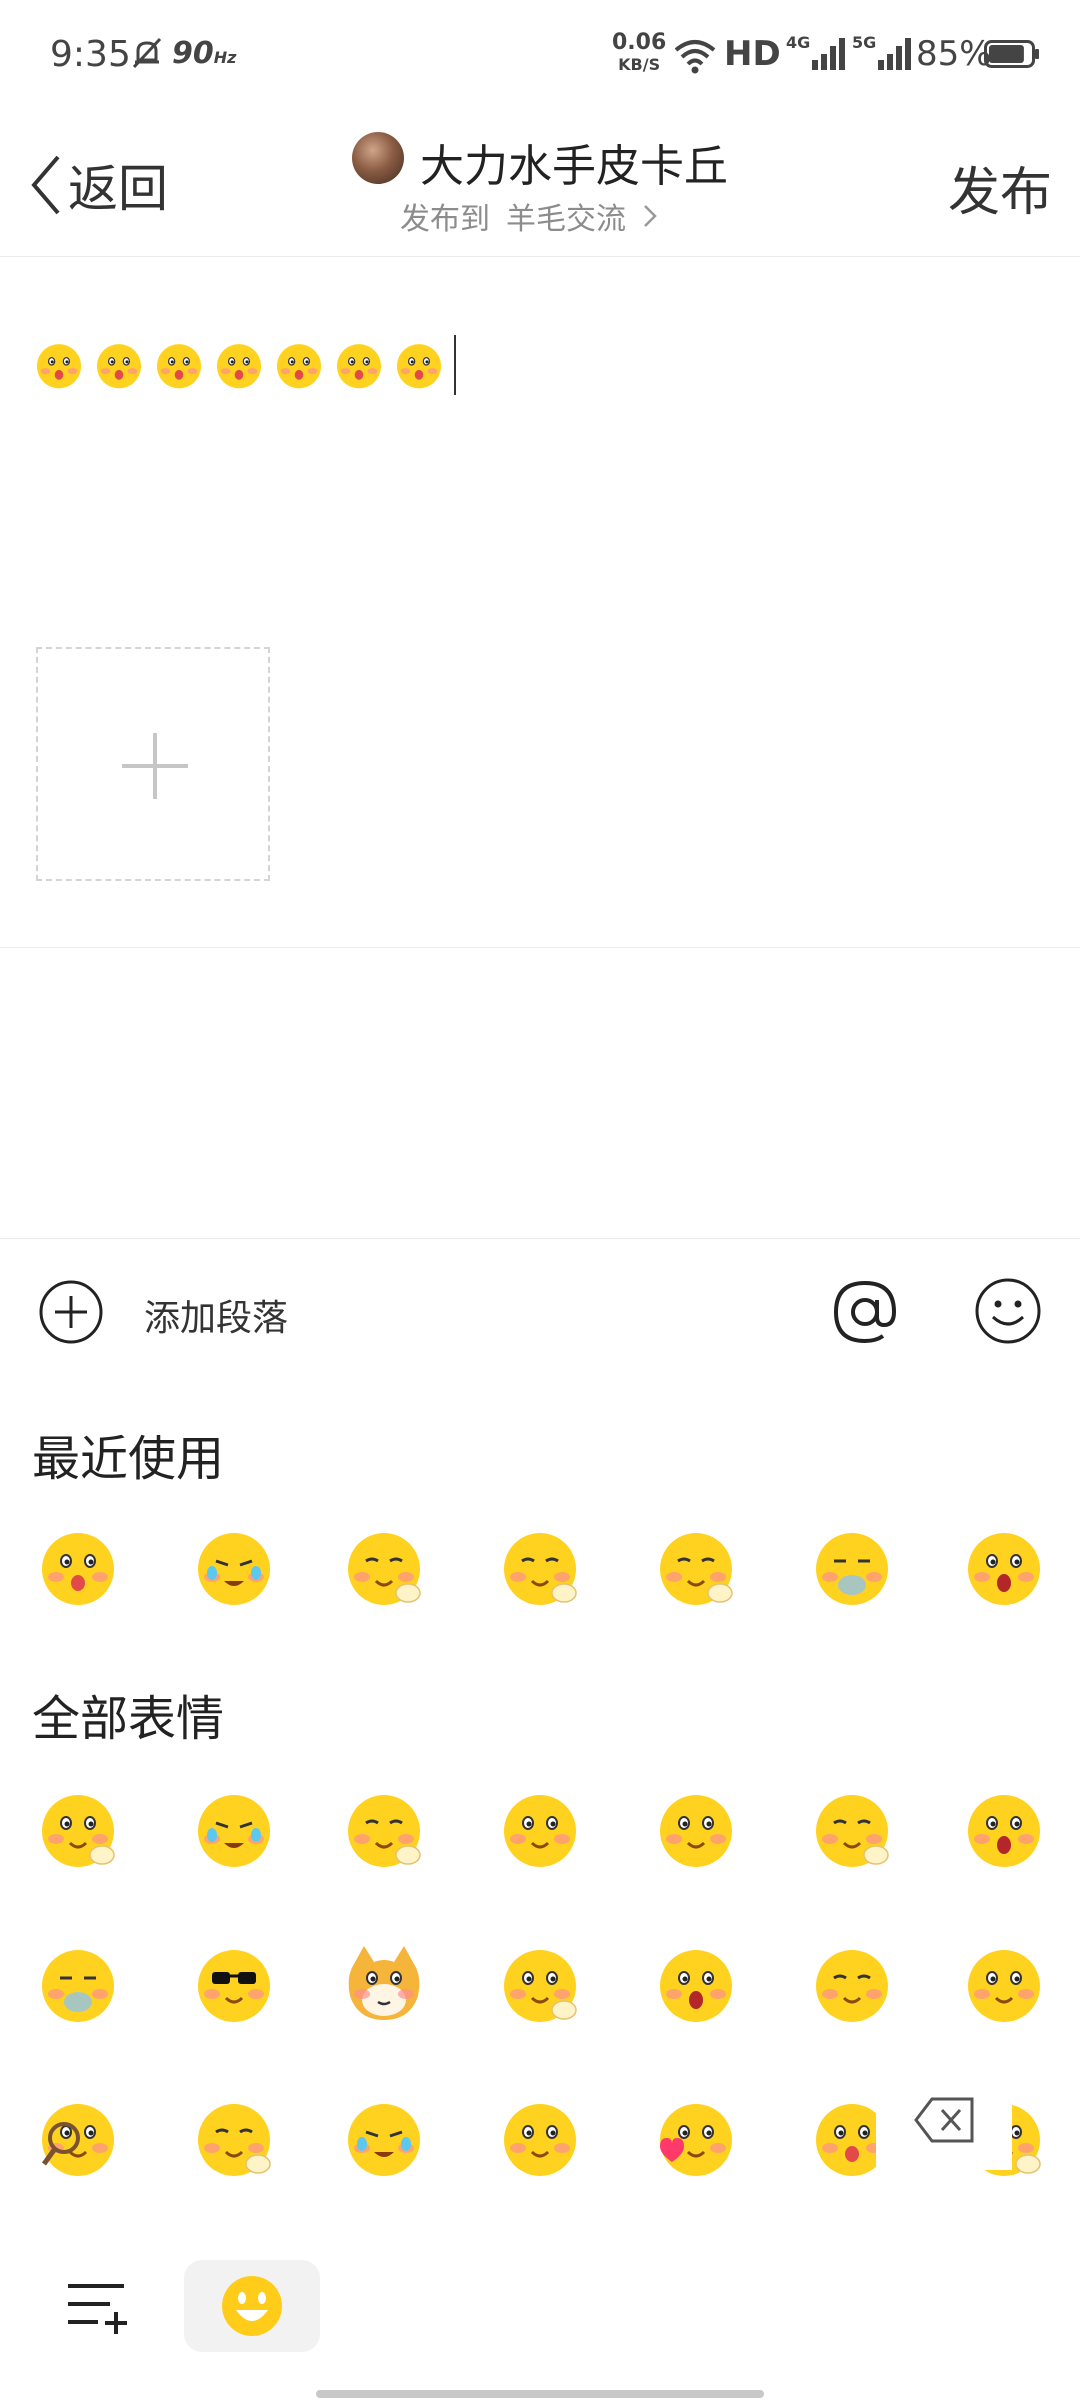 The width and height of the screenshot is (1080, 2400). I want to click on text-content, so click(244, 365).